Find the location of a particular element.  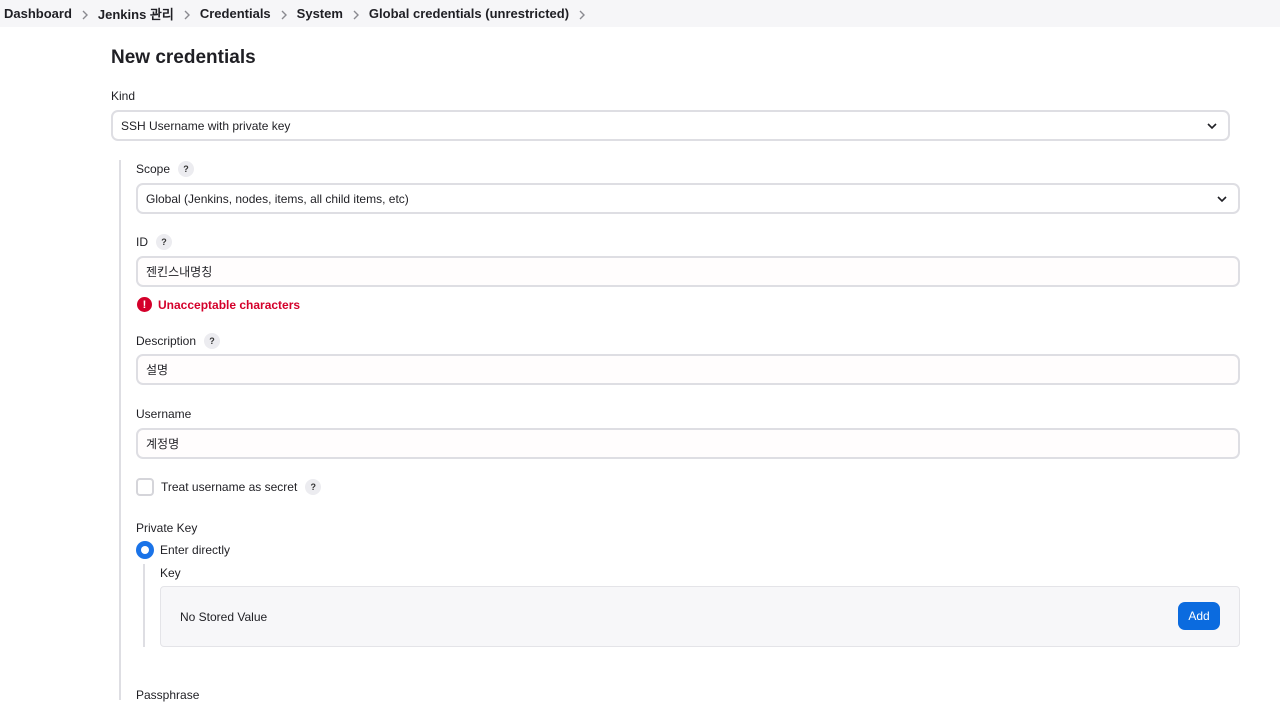

id-label: ID ? is located at coordinates (154, 242).